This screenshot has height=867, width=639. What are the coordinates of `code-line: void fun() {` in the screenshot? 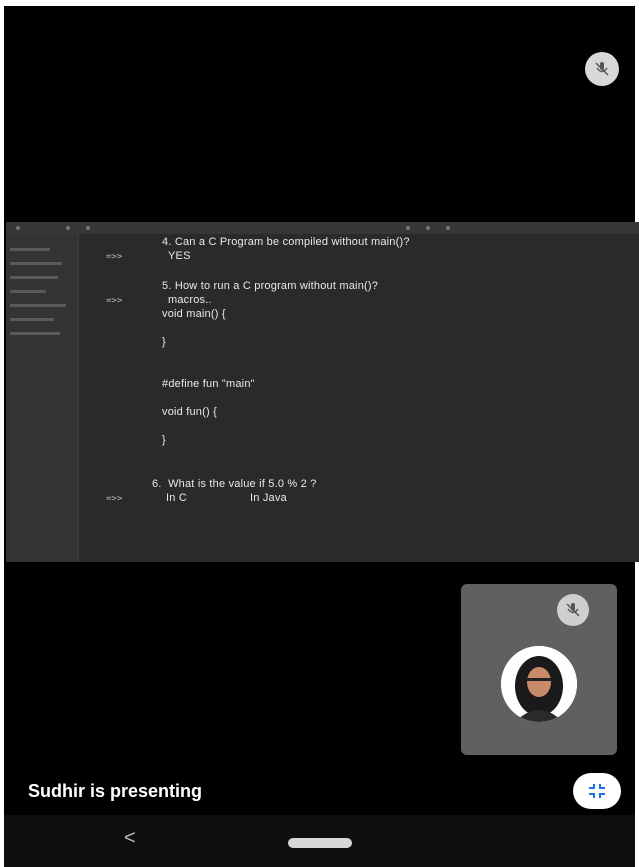 It's located at (189, 412).